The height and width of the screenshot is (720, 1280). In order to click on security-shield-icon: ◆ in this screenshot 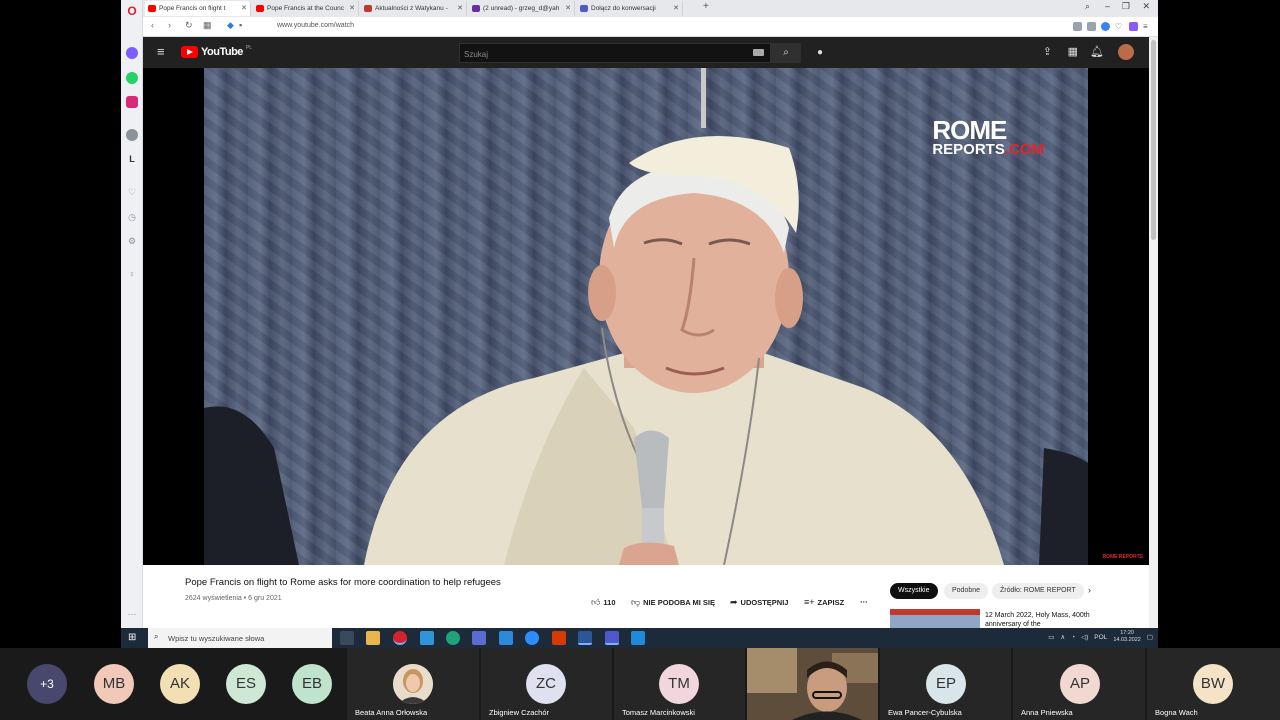, I will do `click(230, 25)`.